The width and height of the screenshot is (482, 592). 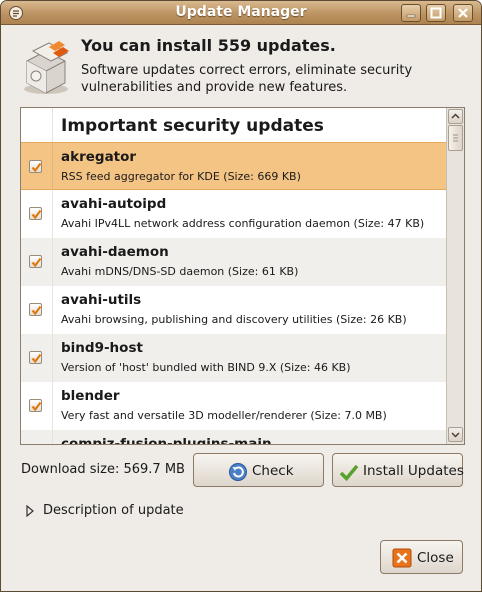 I want to click on maximize-button, so click(x=436, y=13).